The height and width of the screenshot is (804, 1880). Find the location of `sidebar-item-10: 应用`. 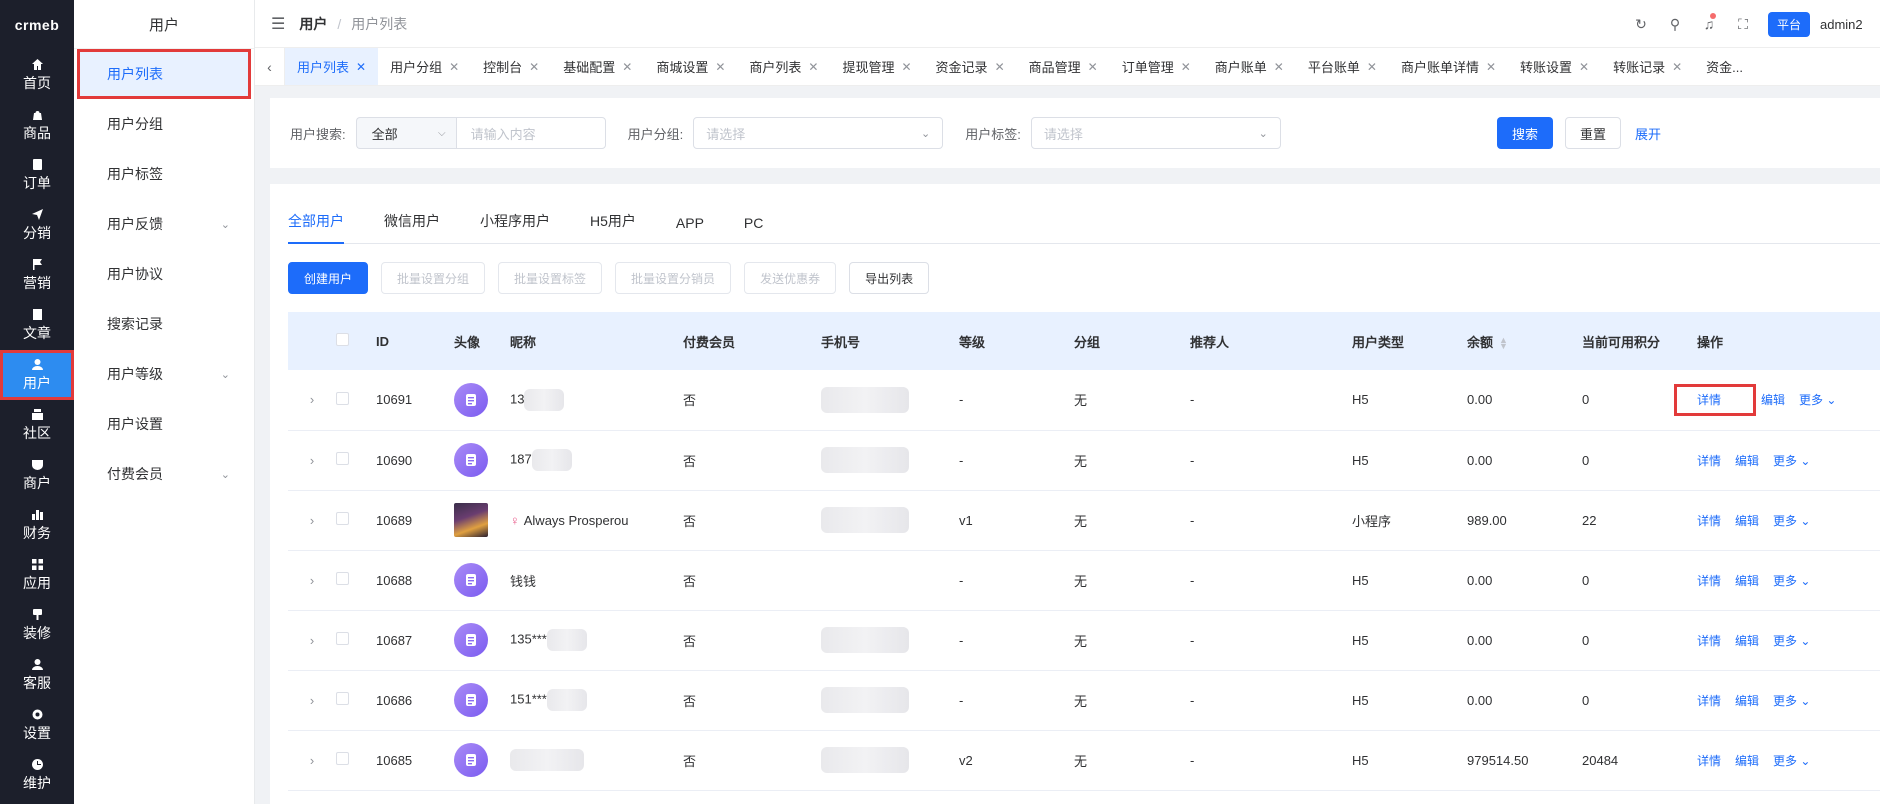

sidebar-item-10: 应用 is located at coordinates (37, 575).